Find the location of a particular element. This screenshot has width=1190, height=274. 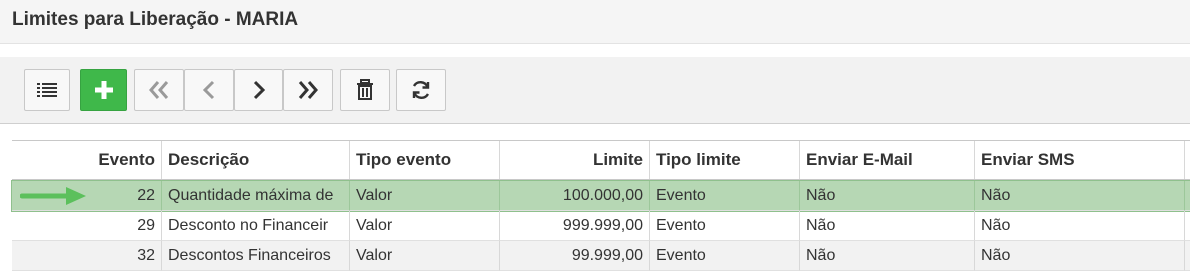

plus-icon is located at coordinates (103, 90).